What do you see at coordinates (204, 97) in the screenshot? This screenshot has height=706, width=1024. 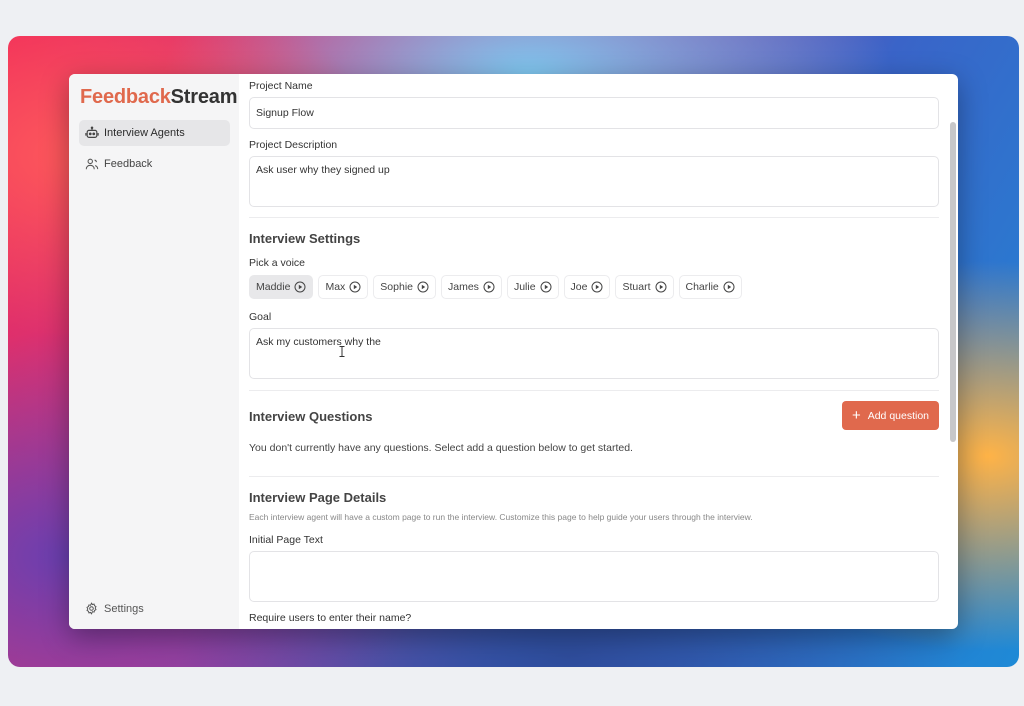 I see `brand-logo-part2: Stream` at bounding box center [204, 97].